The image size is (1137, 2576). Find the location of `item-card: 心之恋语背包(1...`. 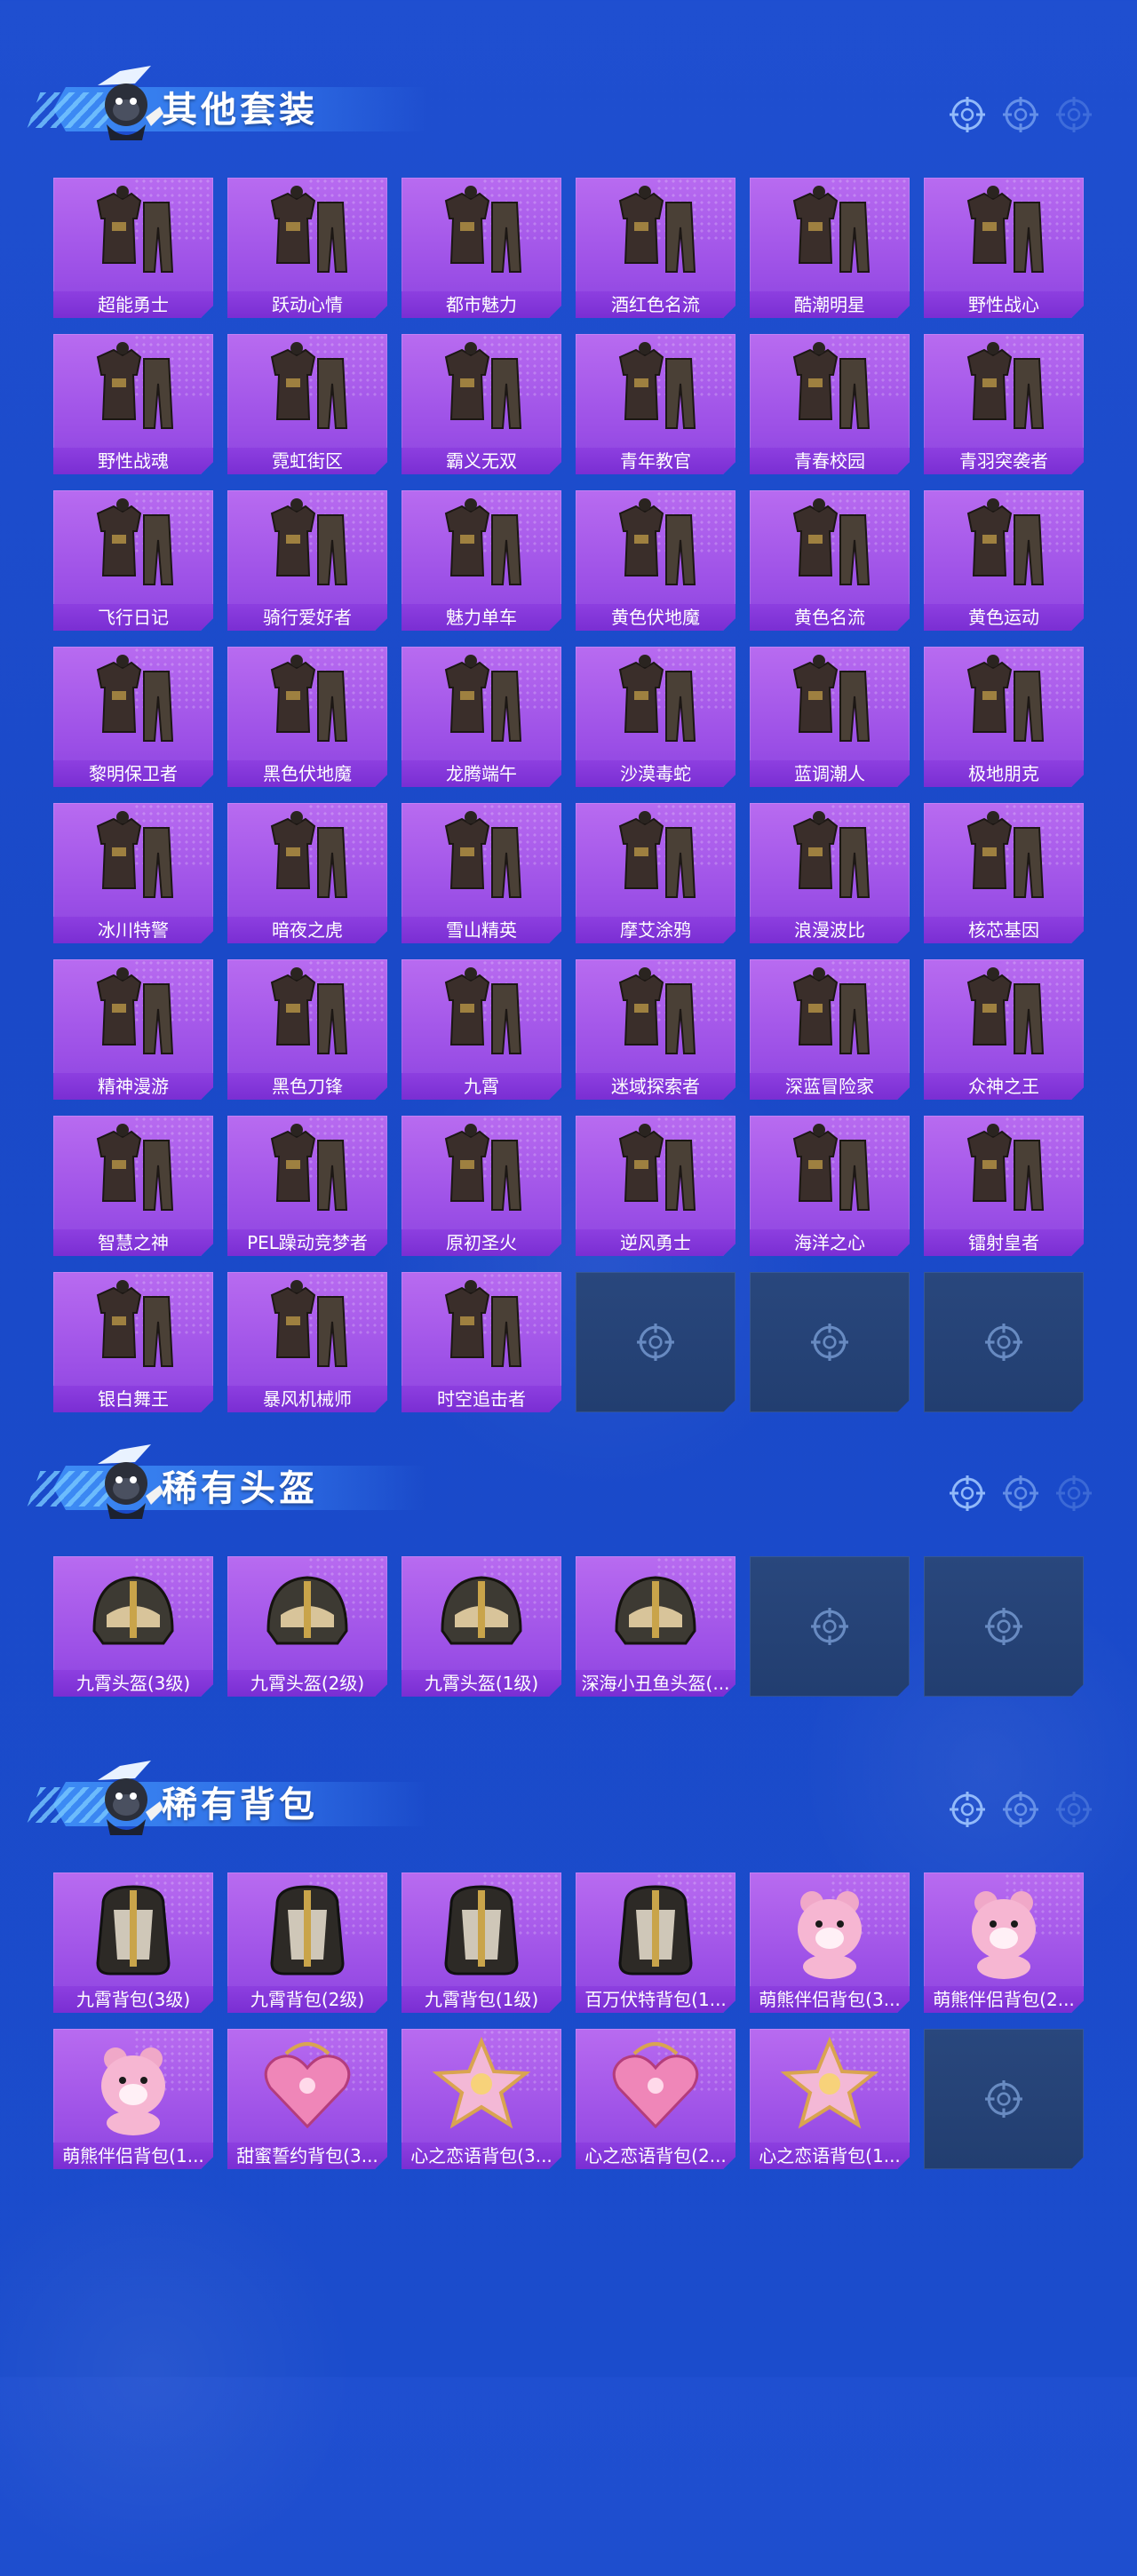

item-card: 心之恋语背包(1... is located at coordinates (830, 2099).